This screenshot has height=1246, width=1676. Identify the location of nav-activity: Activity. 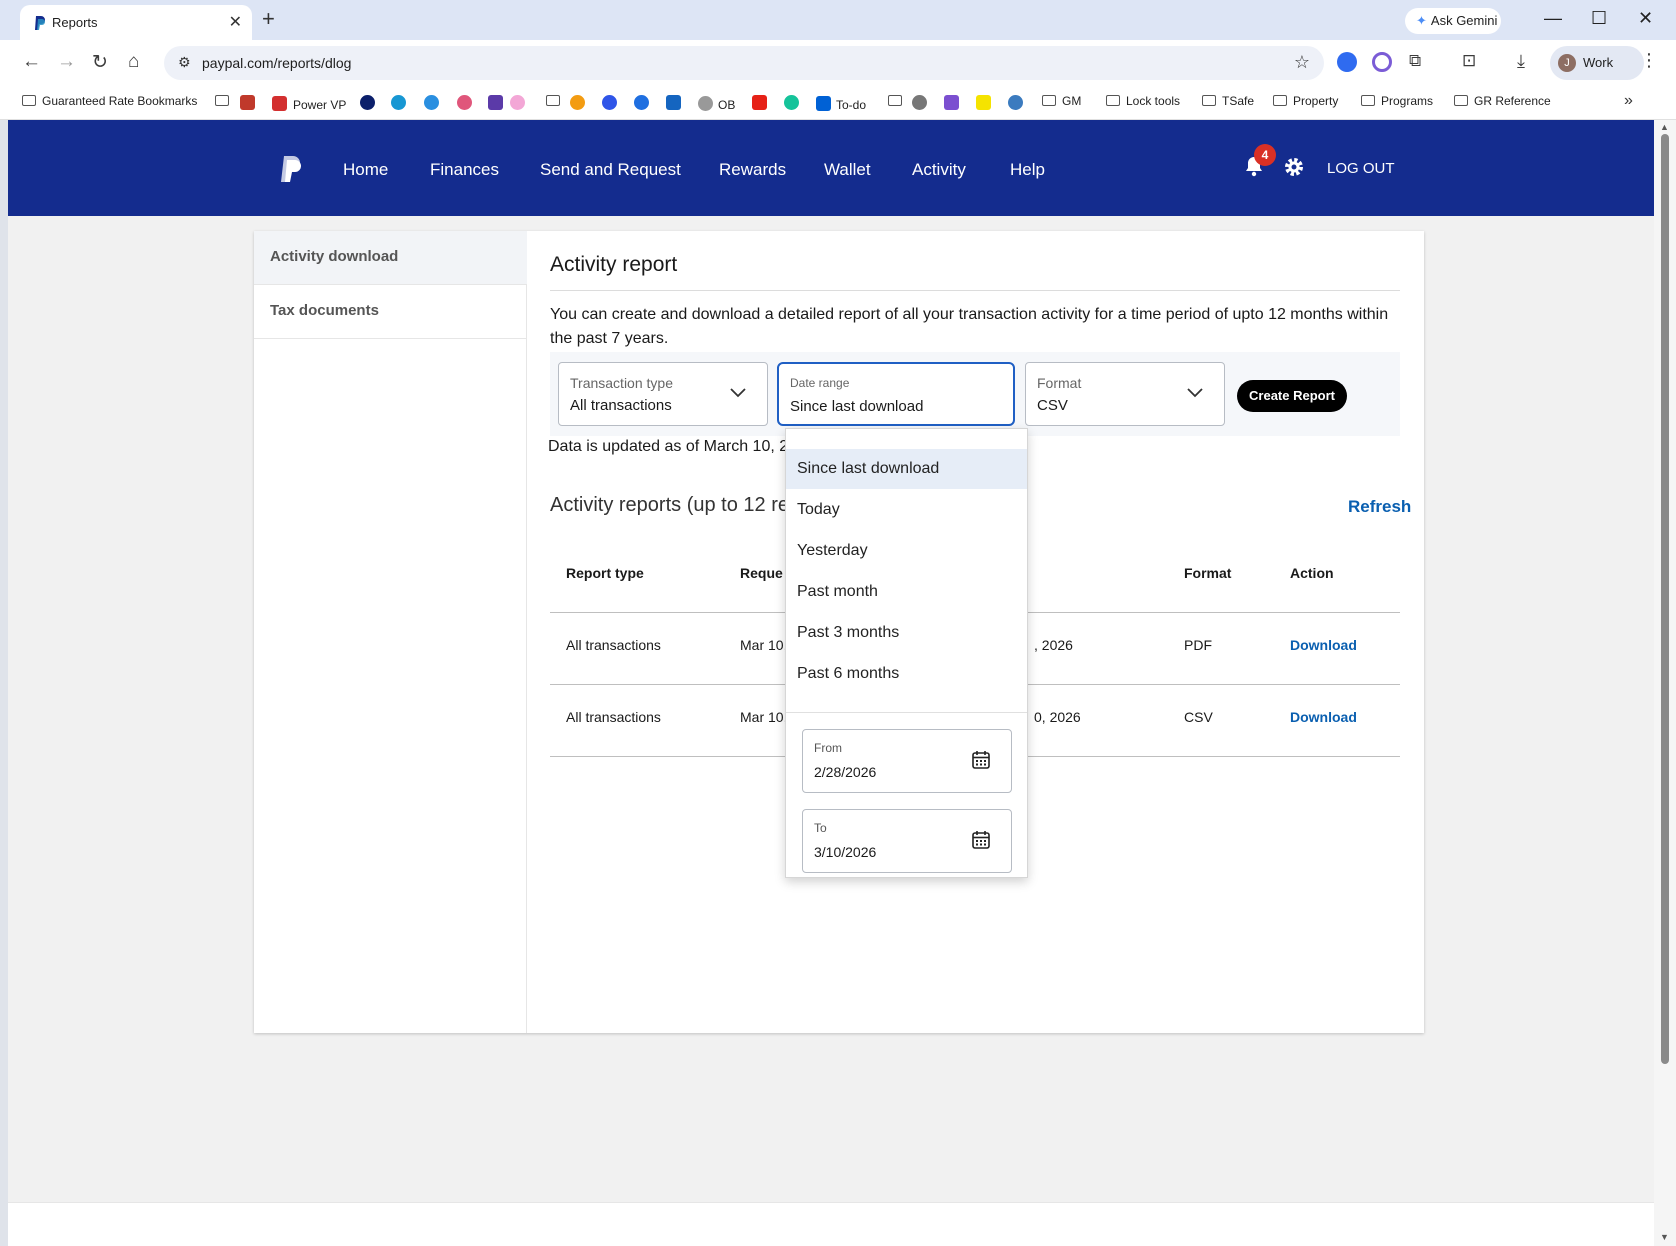
(939, 170).